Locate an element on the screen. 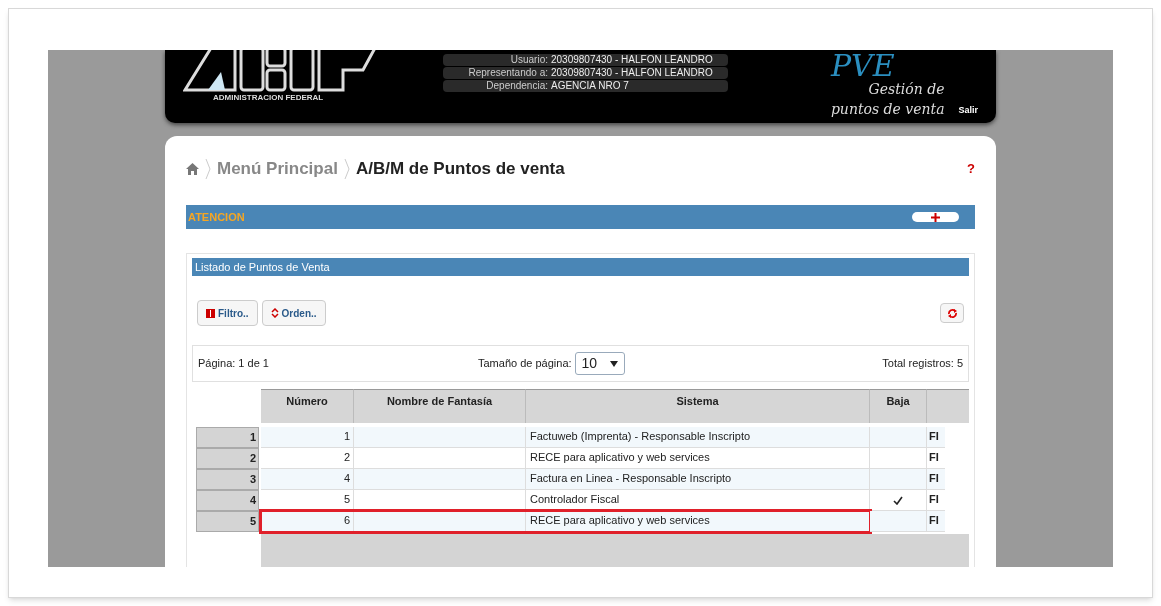 The image size is (1161, 606). column-header is located at coordinates (948, 406).